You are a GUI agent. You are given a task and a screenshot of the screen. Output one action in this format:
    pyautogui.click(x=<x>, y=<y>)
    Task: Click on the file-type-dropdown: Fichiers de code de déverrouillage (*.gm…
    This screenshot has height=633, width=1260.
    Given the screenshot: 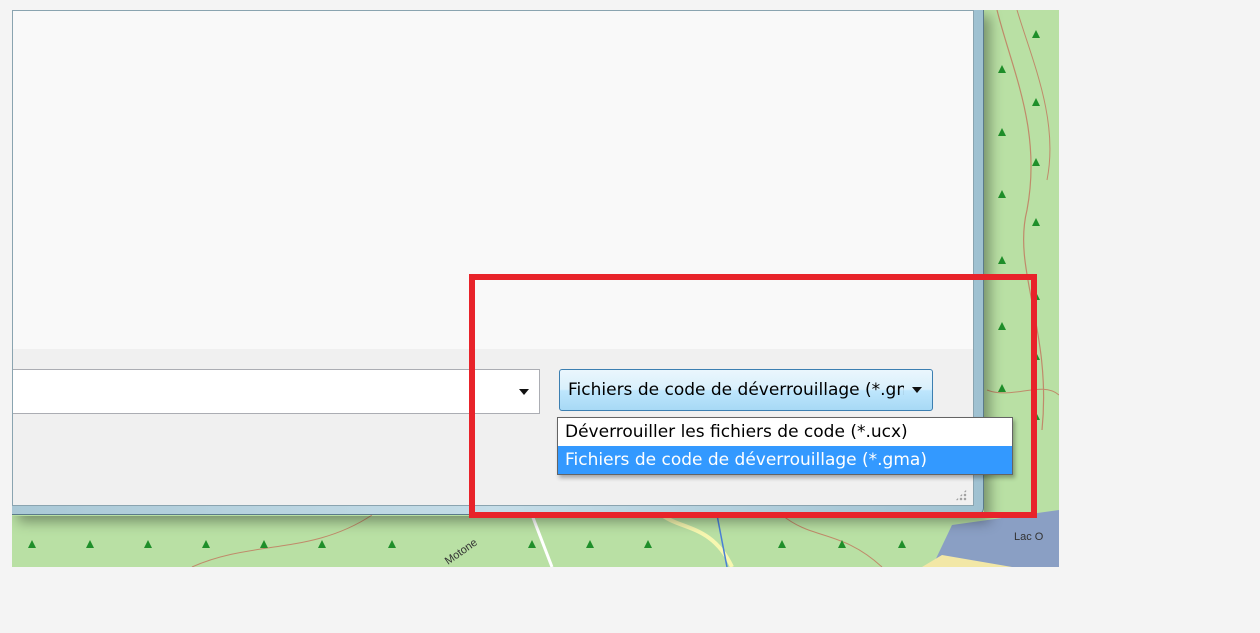 What is the action you would take?
    pyautogui.click(x=746, y=390)
    